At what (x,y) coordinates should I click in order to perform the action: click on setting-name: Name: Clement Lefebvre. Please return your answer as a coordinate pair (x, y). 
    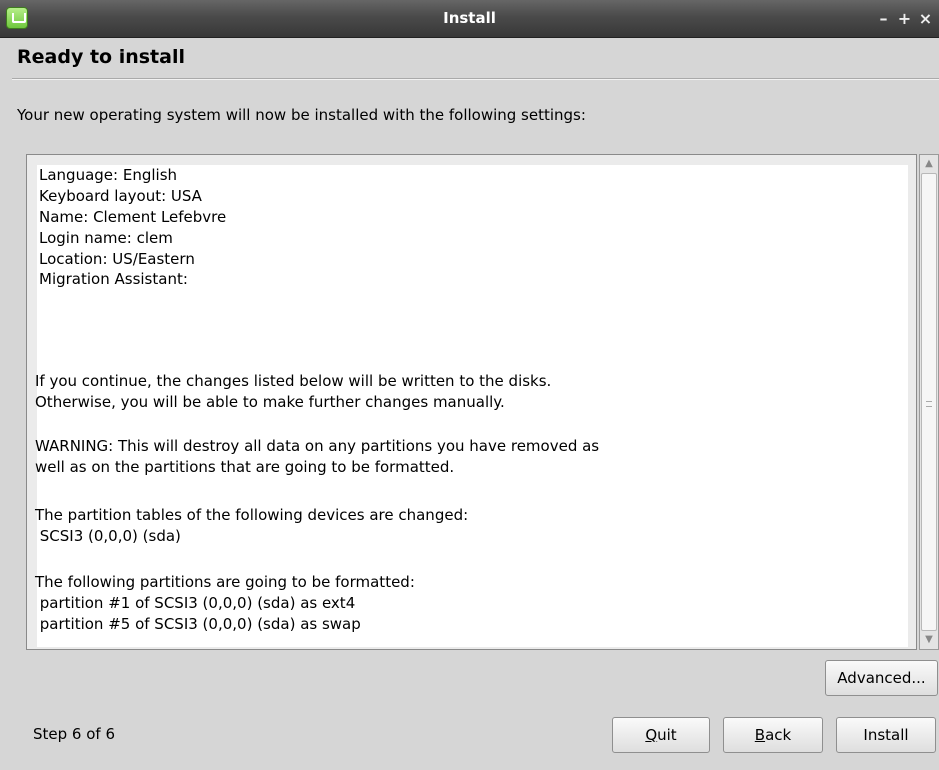
    Looking at the image, I should click on (133, 216).